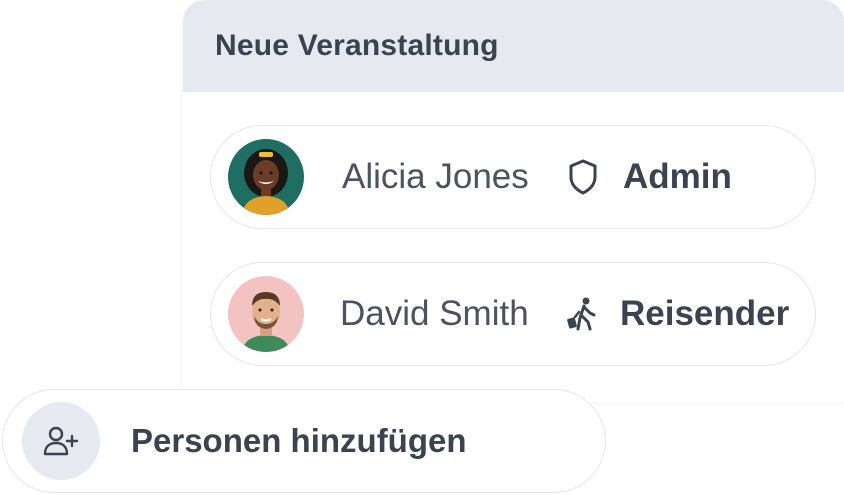 The width and height of the screenshot is (844, 495). Describe the element at coordinates (513, 46) in the screenshot. I see `event-card-header: Neue Veranstaltung` at that location.